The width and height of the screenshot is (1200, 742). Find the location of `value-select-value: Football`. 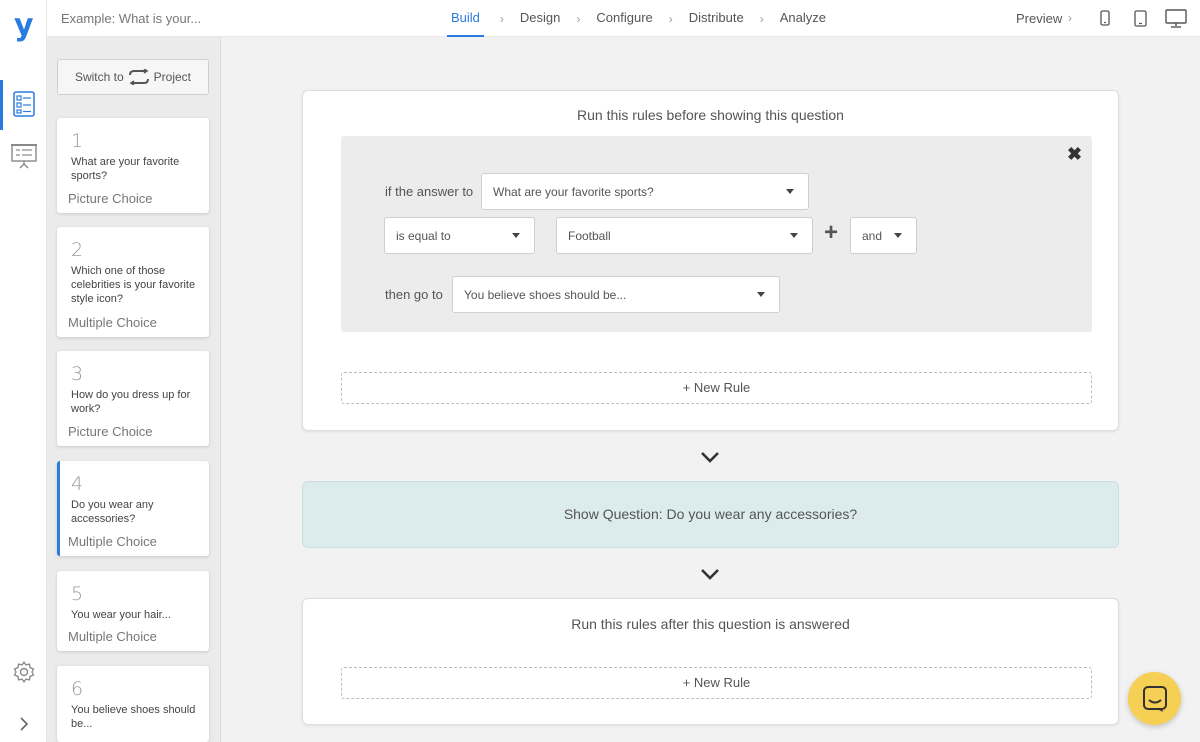

value-select-value: Football is located at coordinates (589, 235).